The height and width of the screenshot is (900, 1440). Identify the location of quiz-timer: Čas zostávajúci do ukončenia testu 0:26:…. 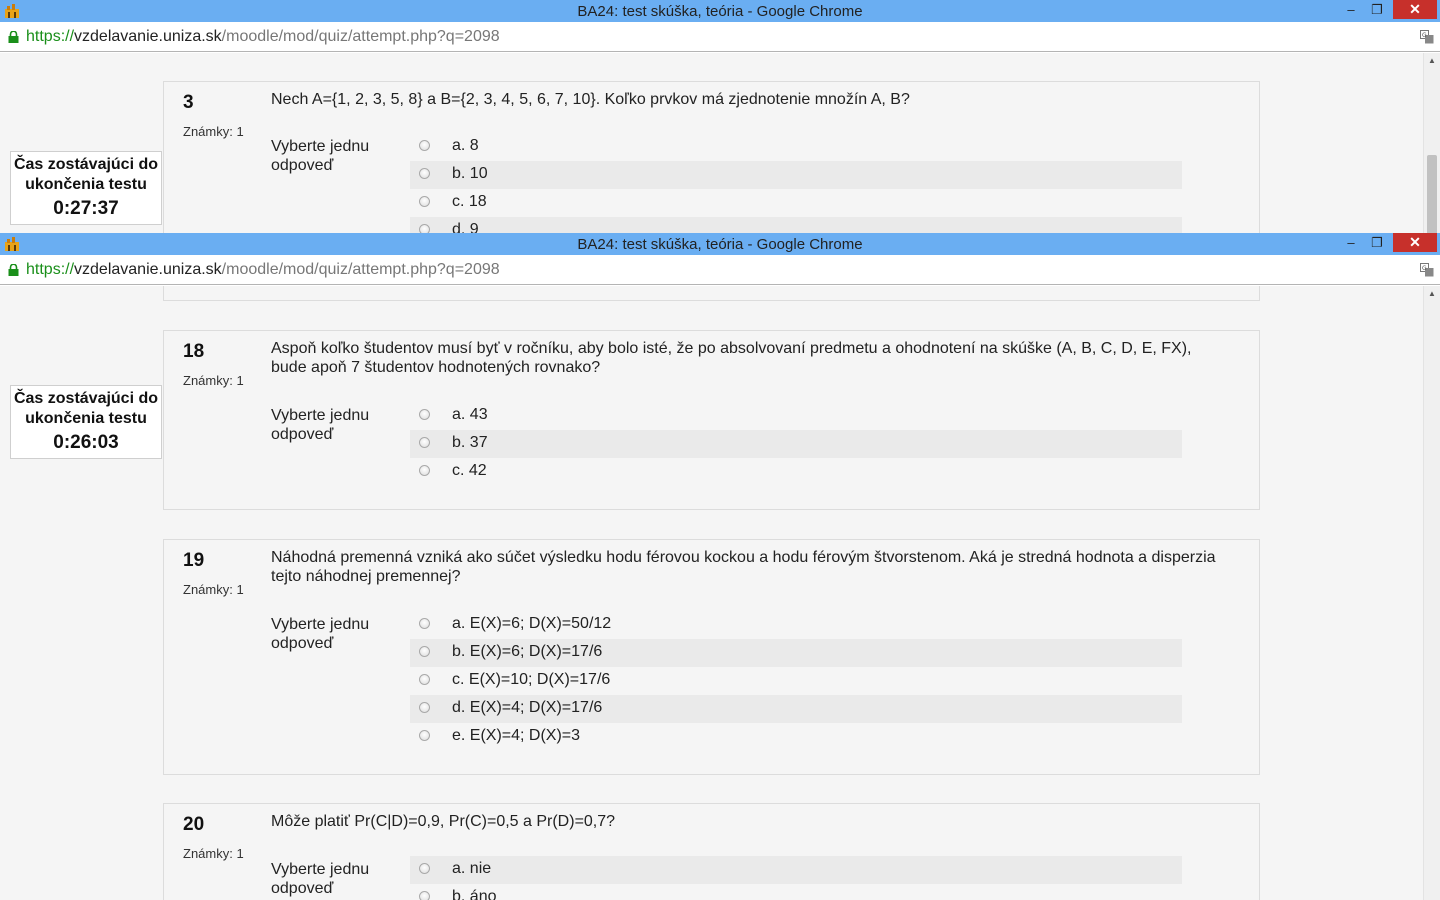
(86, 422).